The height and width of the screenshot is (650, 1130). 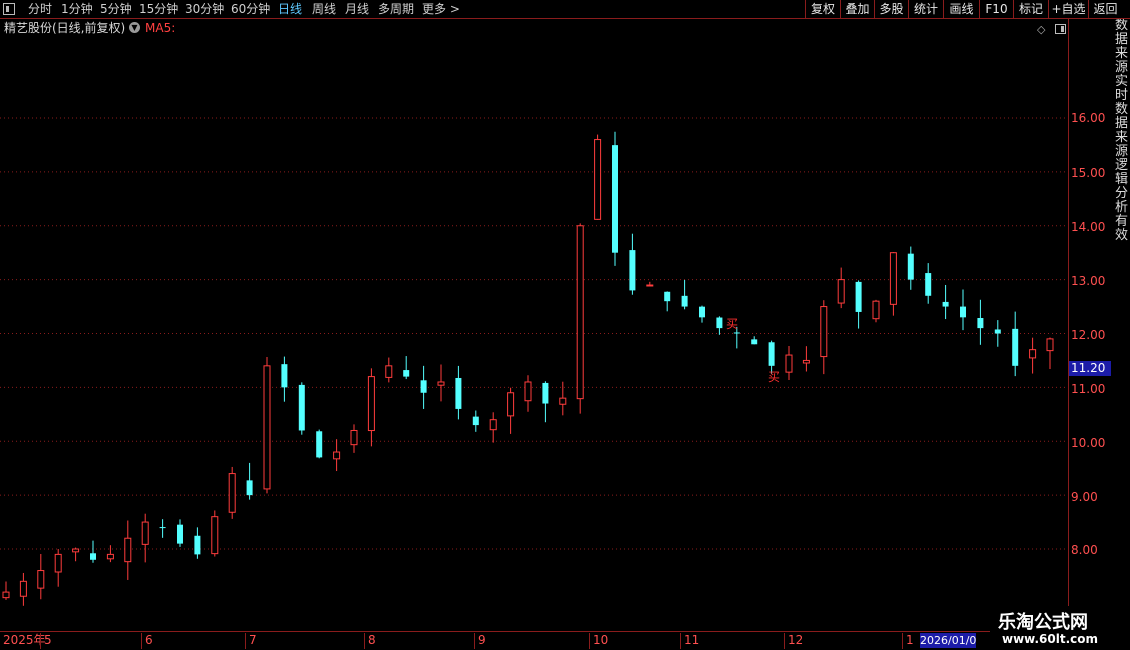 What do you see at coordinates (65, 28) in the screenshot?
I see `stock-title: 精艺股份(日线,前复权)` at bounding box center [65, 28].